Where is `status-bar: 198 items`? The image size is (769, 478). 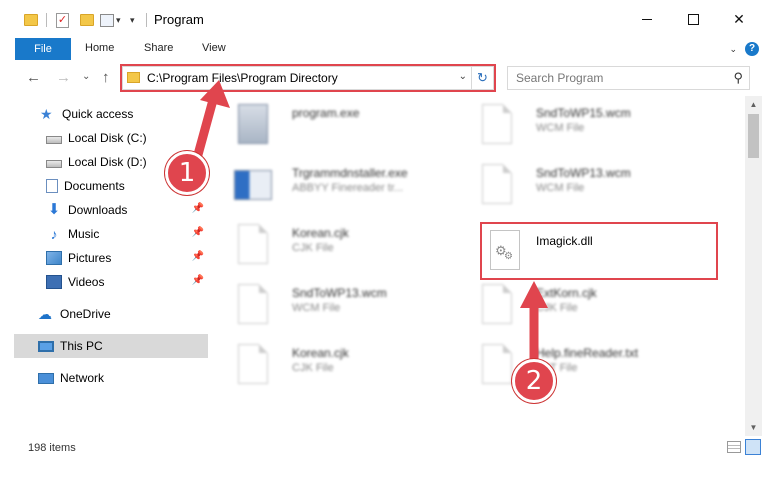
status-bar: 198 items is located at coordinates (384, 448).